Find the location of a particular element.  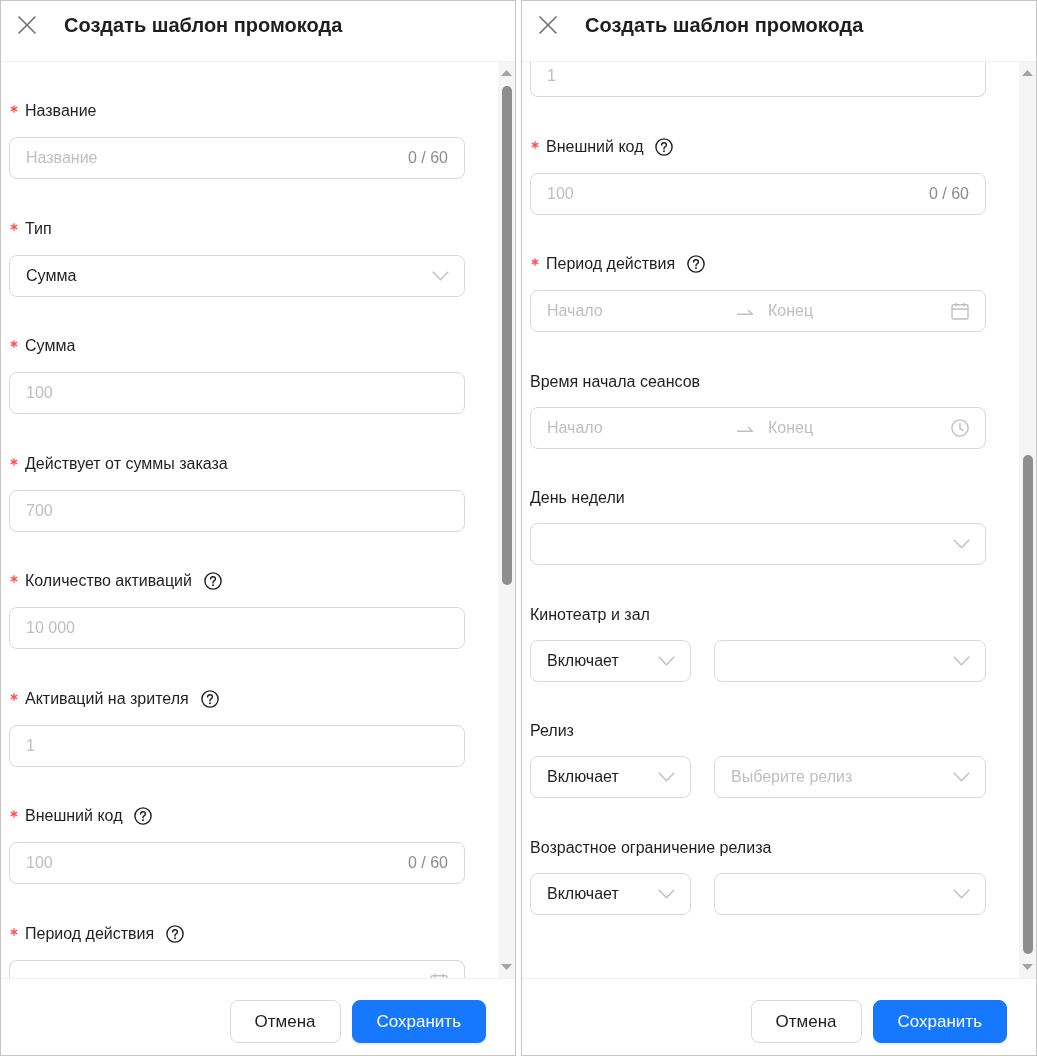

date-range-field is located at coordinates (237, 968).